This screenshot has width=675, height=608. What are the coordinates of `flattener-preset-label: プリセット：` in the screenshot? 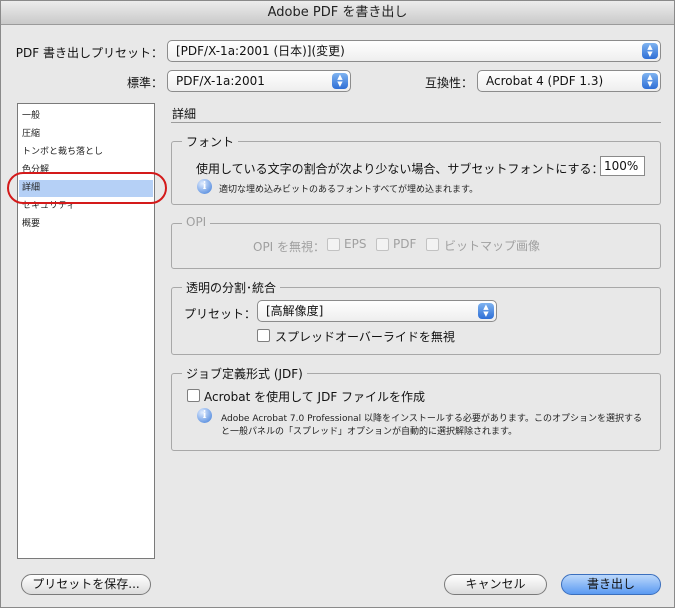 It's located at (220, 314).